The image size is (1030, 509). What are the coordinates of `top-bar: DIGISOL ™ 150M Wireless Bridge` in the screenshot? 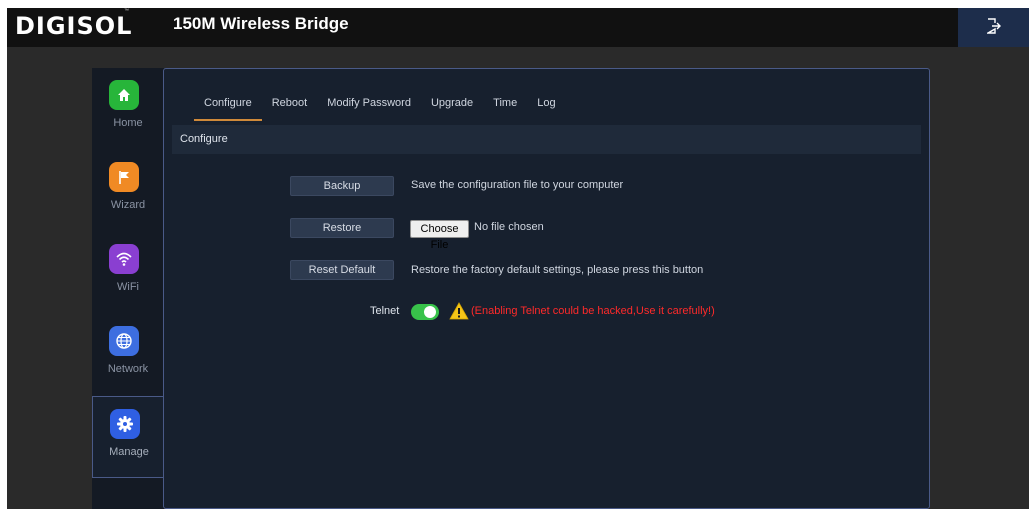 It's located at (518, 27).